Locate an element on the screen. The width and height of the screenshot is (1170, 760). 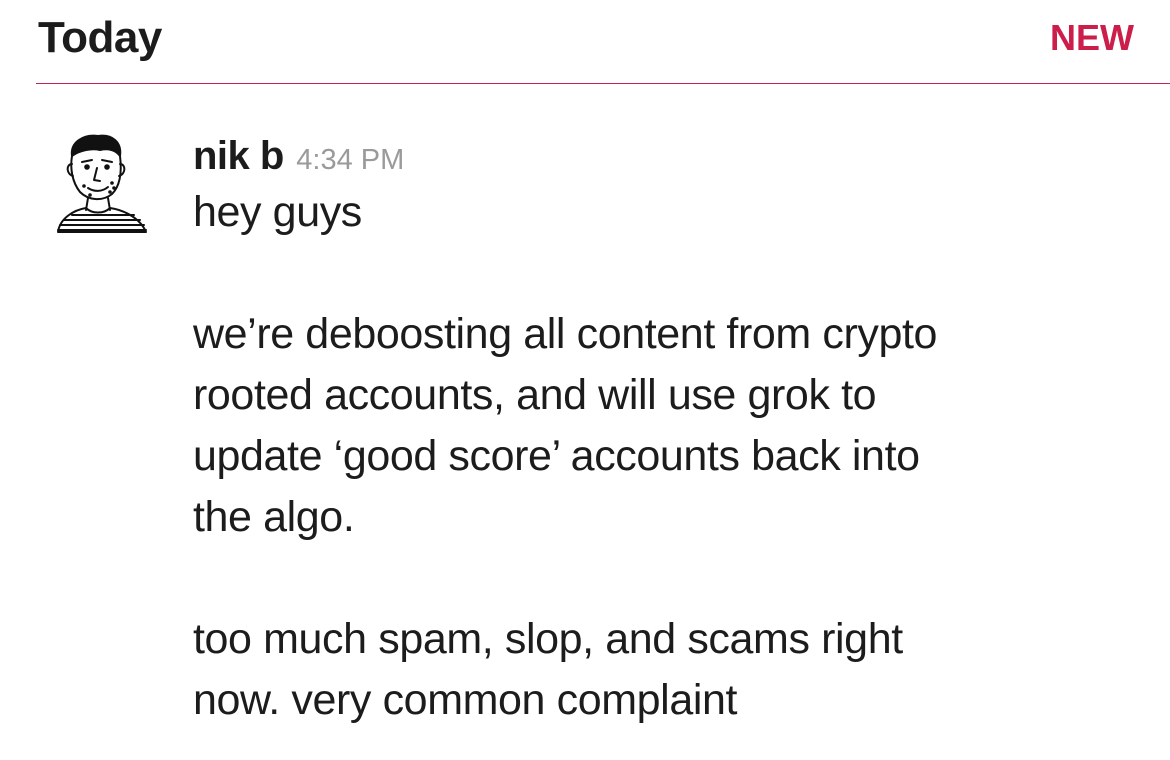
new-messages-badge: NEW is located at coordinates (1092, 38).